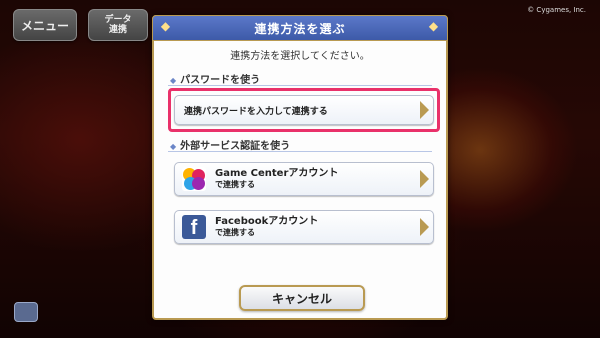 The width and height of the screenshot is (600, 338). What do you see at coordinates (118, 20) in the screenshot?
I see `data-link-label-line1: データ` at bounding box center [118, 20].